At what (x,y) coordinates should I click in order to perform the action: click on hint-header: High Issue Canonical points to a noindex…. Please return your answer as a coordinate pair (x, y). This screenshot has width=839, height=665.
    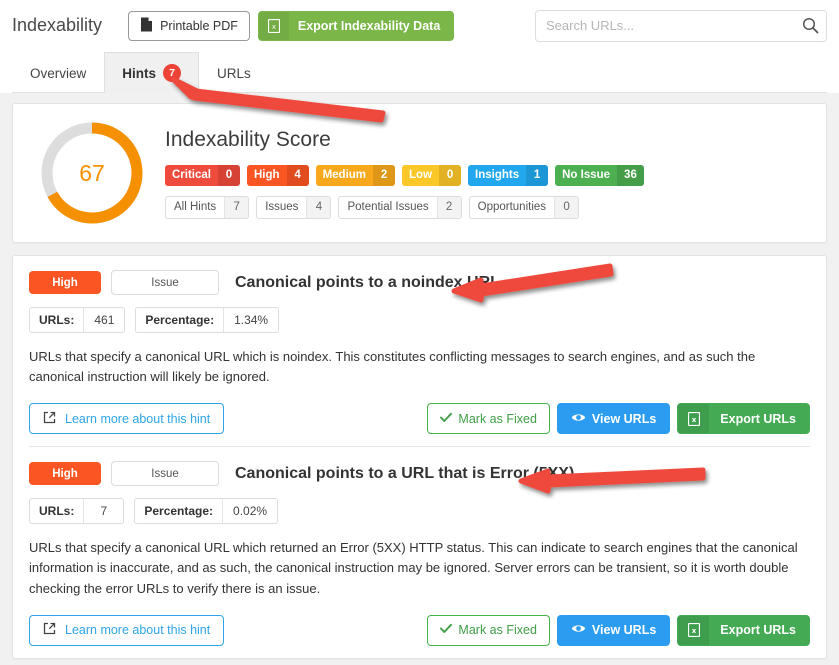
    Looking at the image, I should click on (419, 282).